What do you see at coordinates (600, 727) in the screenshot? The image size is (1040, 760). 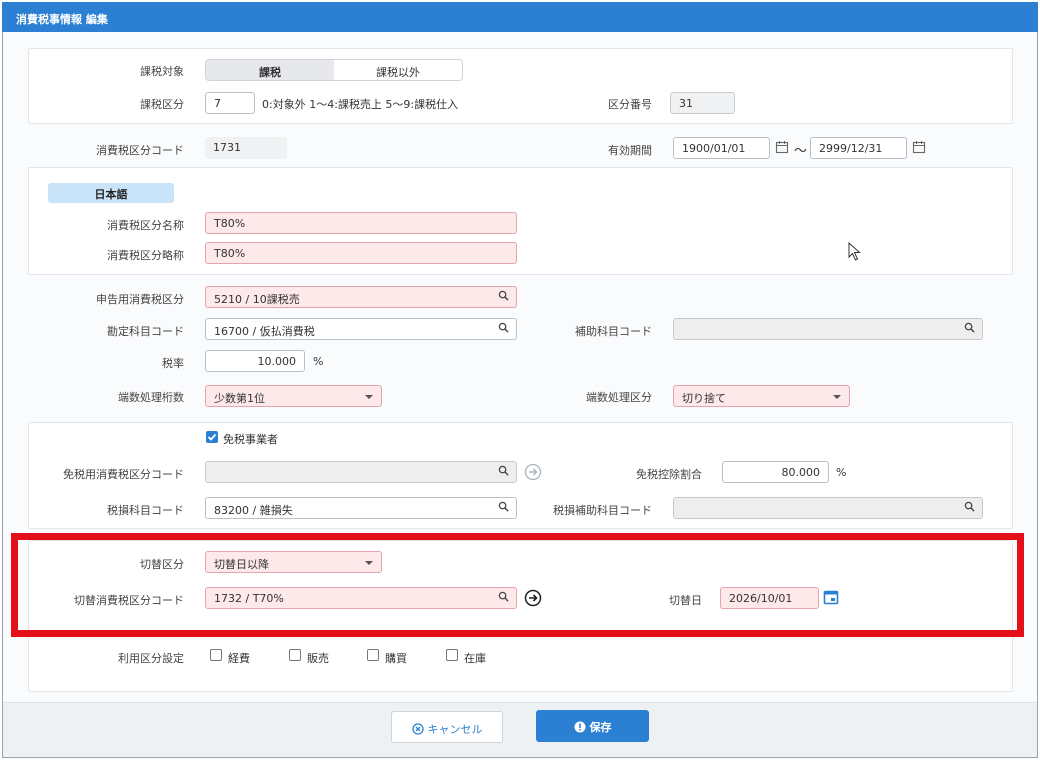 I see `save-label: 保存` at bounding box center [600, 727].